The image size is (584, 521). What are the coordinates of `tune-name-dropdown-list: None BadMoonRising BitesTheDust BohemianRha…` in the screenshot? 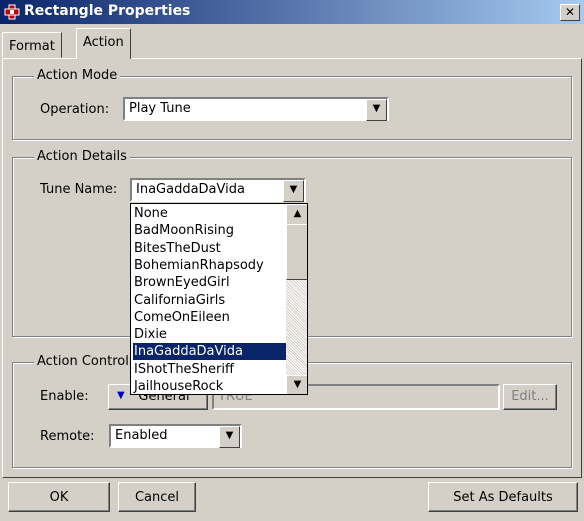 It's located at (219, 299).